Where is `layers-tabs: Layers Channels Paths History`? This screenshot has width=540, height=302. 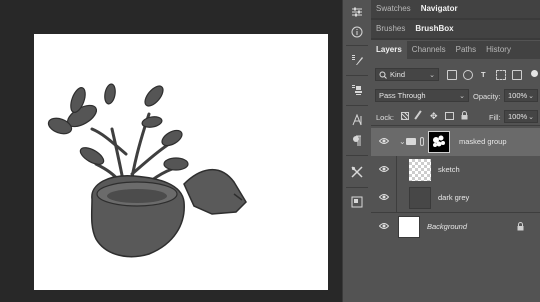
layers-tabs: Layers Channels Paths History is located at coordinates (455, 50).